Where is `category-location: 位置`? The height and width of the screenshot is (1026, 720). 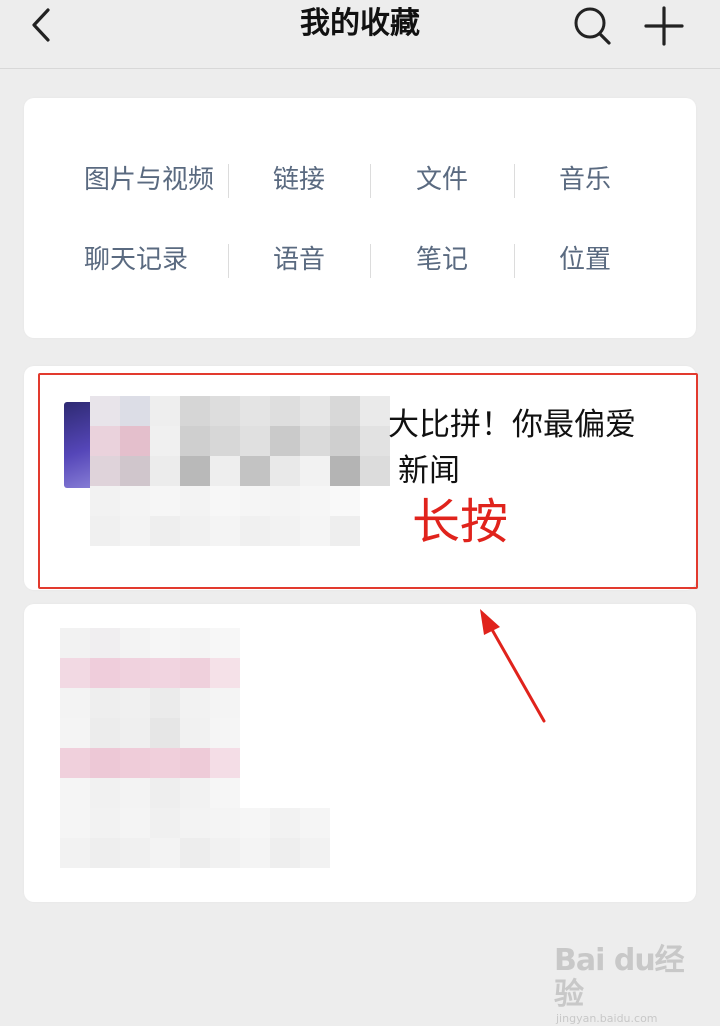
category-location: 位置 is located at coordinates (585, 260).